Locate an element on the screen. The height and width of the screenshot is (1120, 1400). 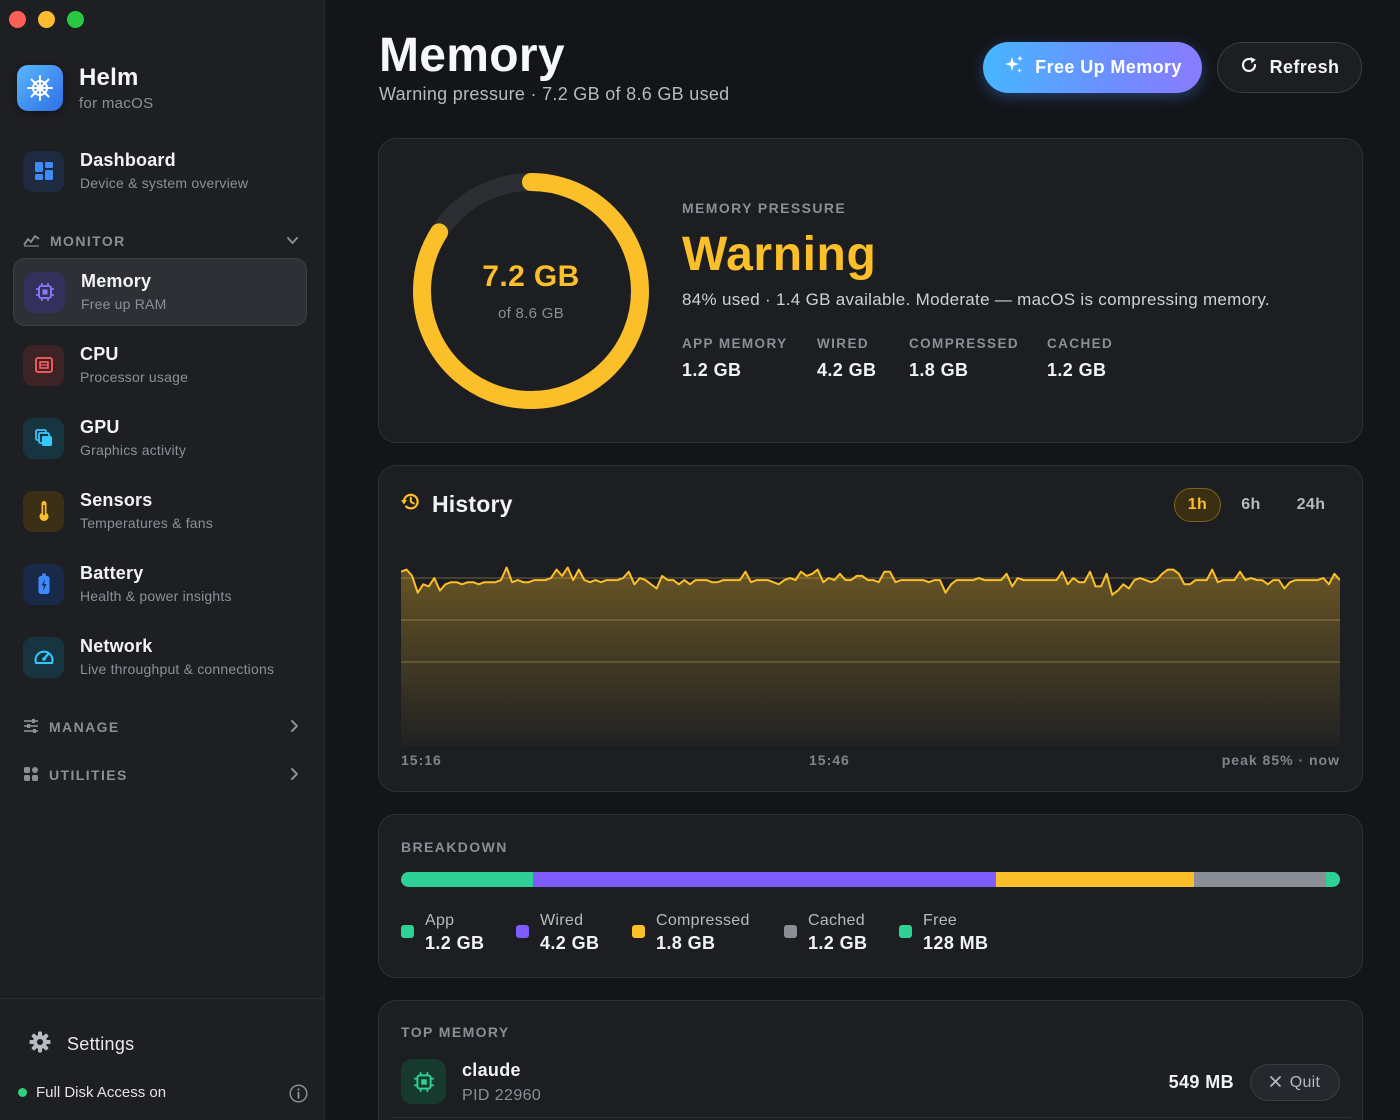
apps-grid-icon is located at coordinates (31, 775).